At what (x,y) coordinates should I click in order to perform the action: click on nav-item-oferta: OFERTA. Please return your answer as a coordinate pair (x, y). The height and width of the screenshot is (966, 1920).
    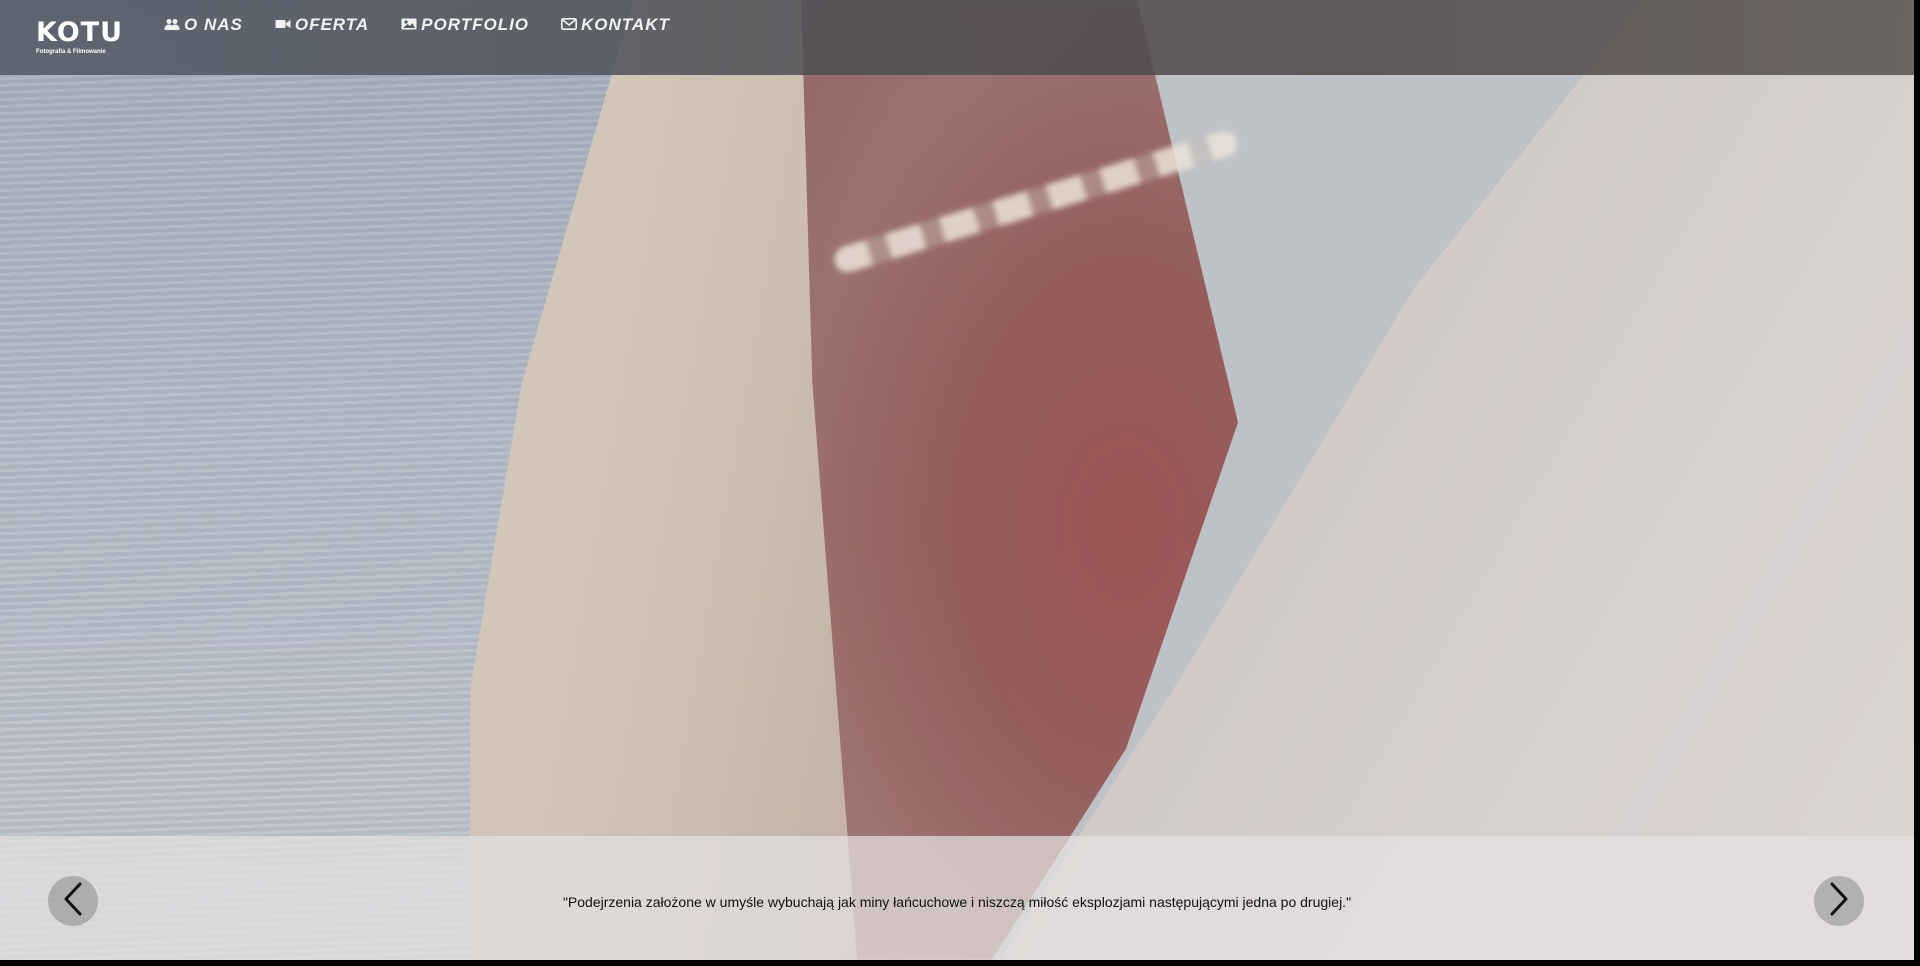
    Looking at the image, I should click on (322, 25).